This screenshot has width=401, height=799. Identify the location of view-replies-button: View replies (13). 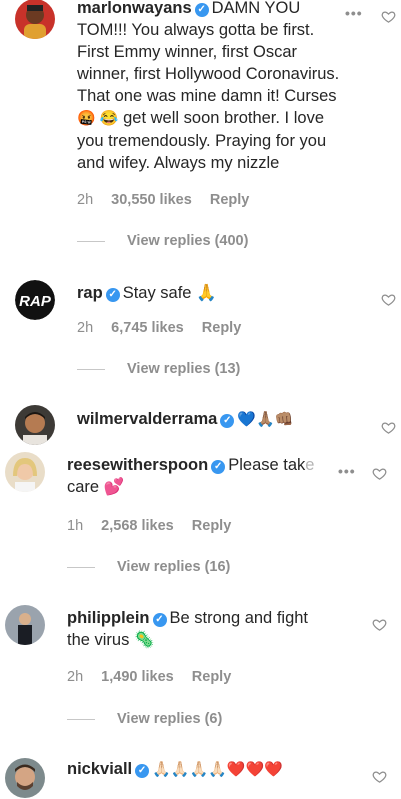
(158, 369).